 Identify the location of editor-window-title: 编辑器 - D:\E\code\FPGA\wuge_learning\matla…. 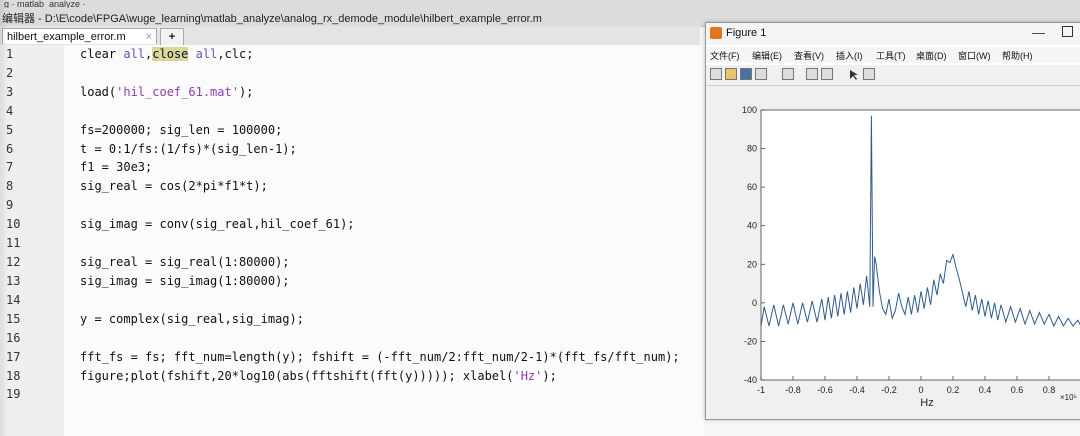
(272, 19).